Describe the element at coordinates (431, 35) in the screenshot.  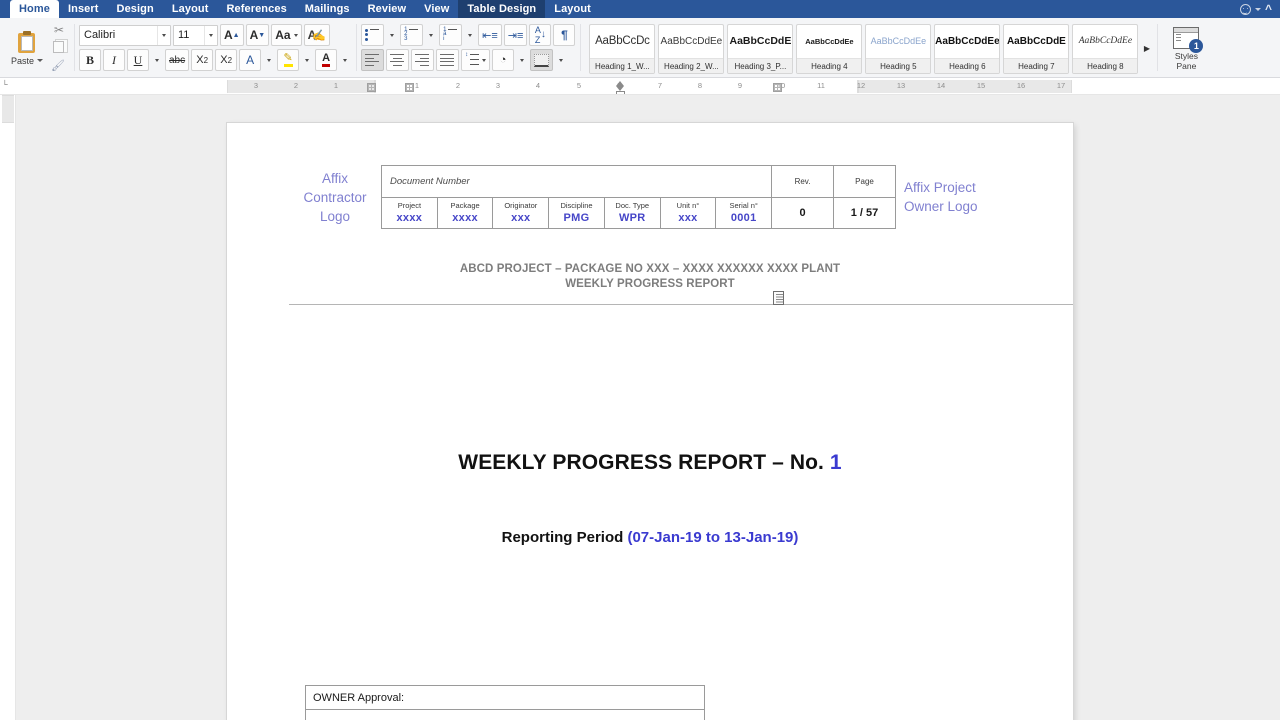
I see `numbering-options-button` at that location.